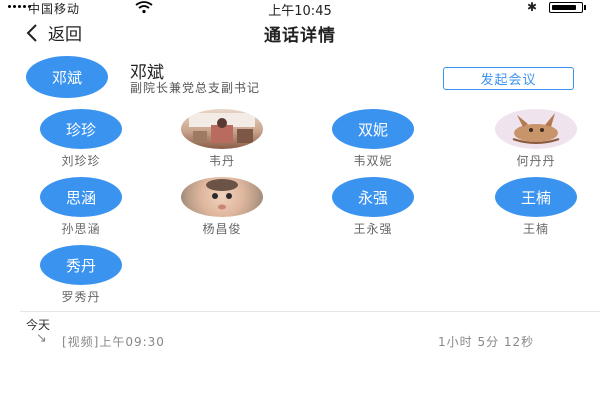 The height and width of the screenshot is (400, 600). I want to click on nav-bar: 返回 通话详情, so click(300, 33).